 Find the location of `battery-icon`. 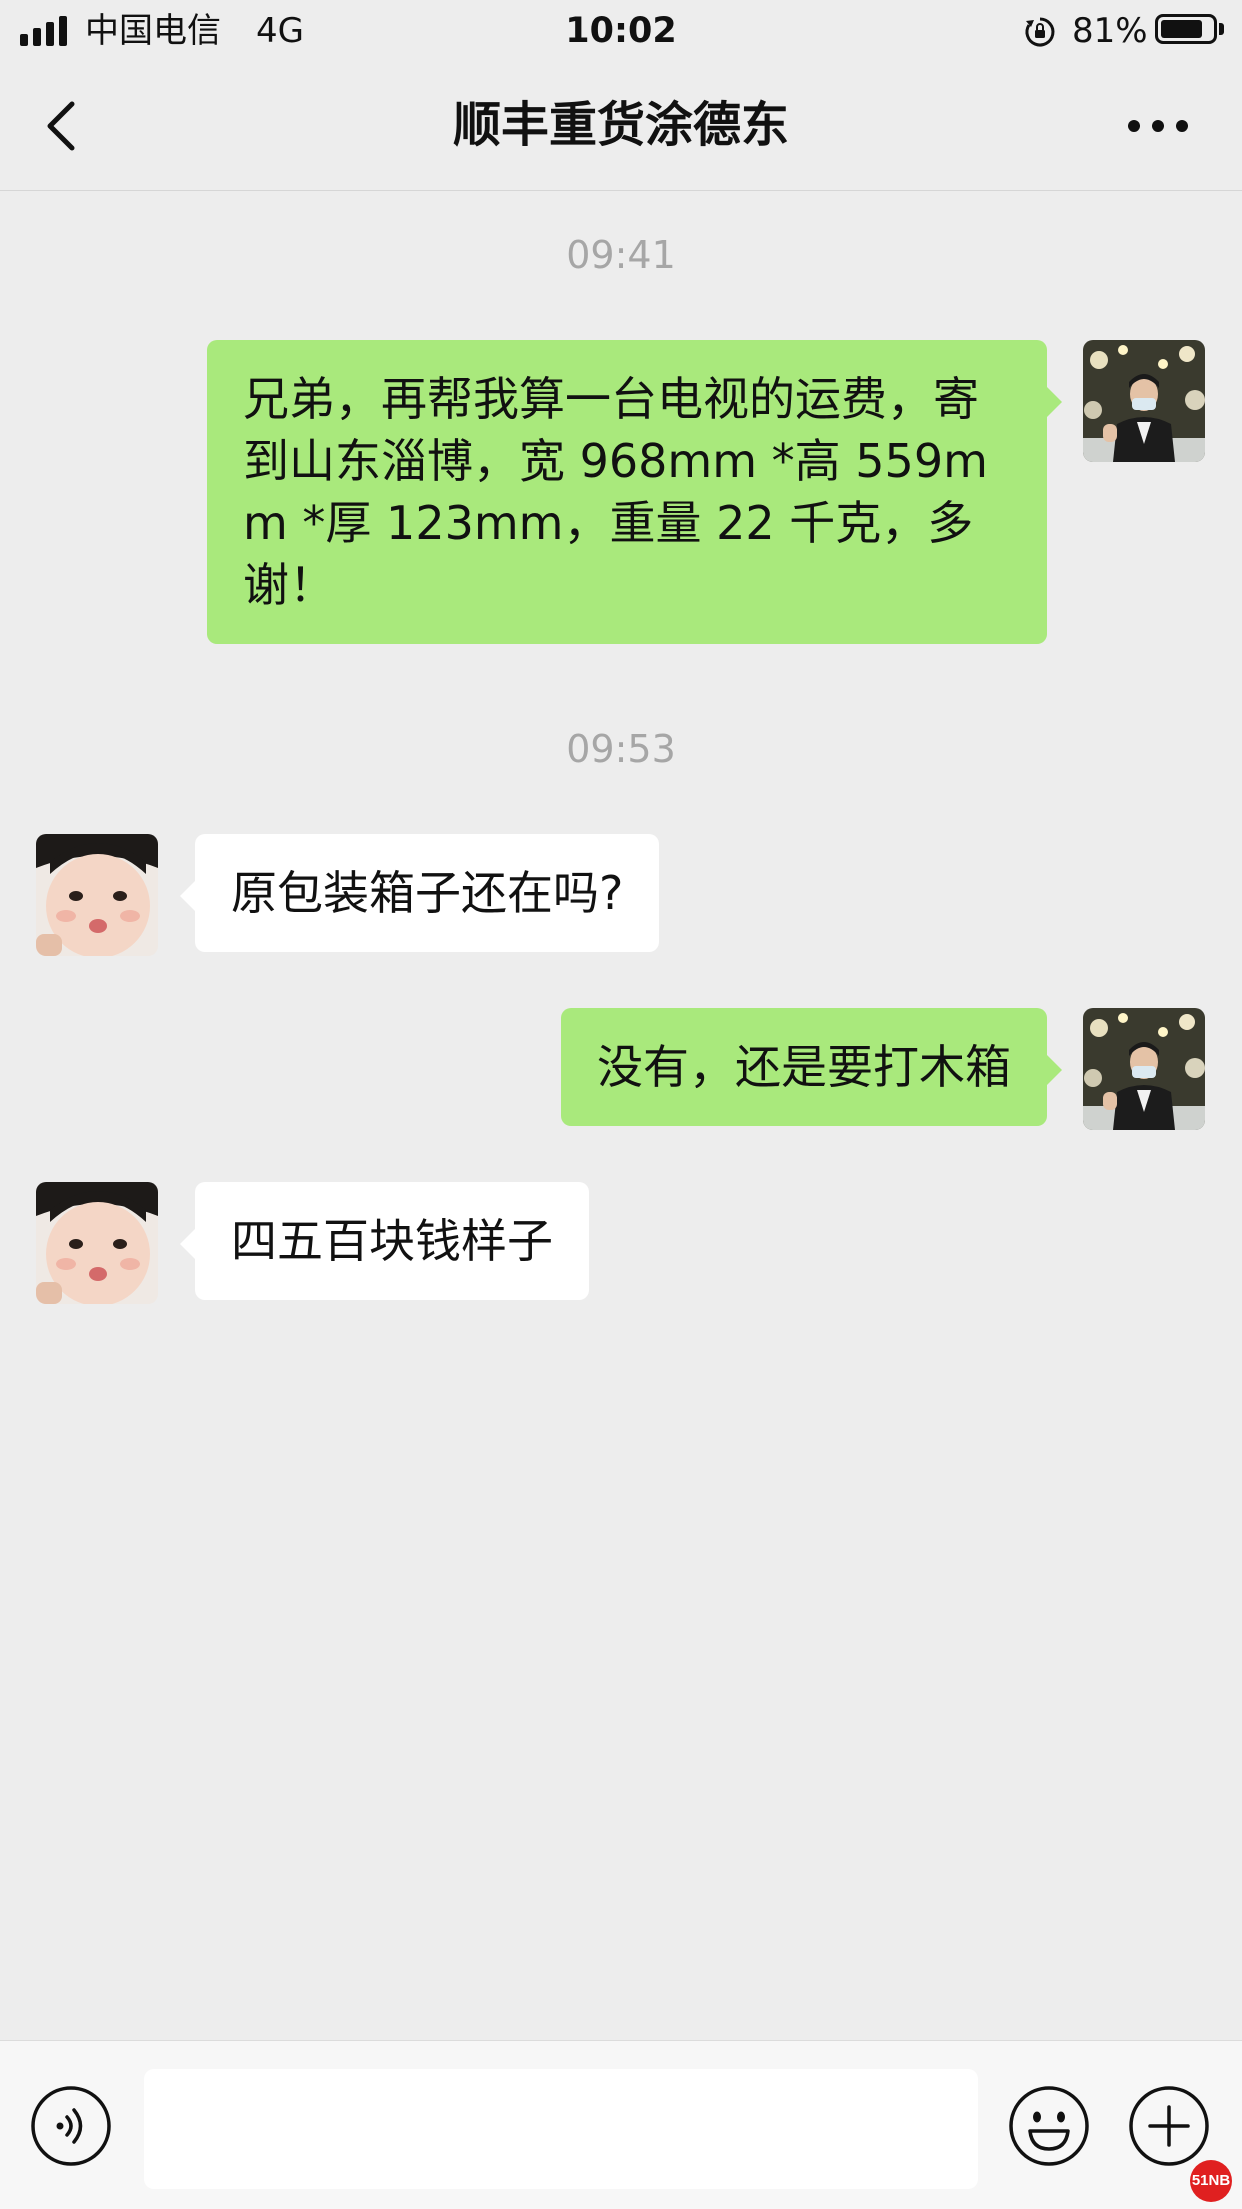

battery-icon is located at coordinates (1186, 29).